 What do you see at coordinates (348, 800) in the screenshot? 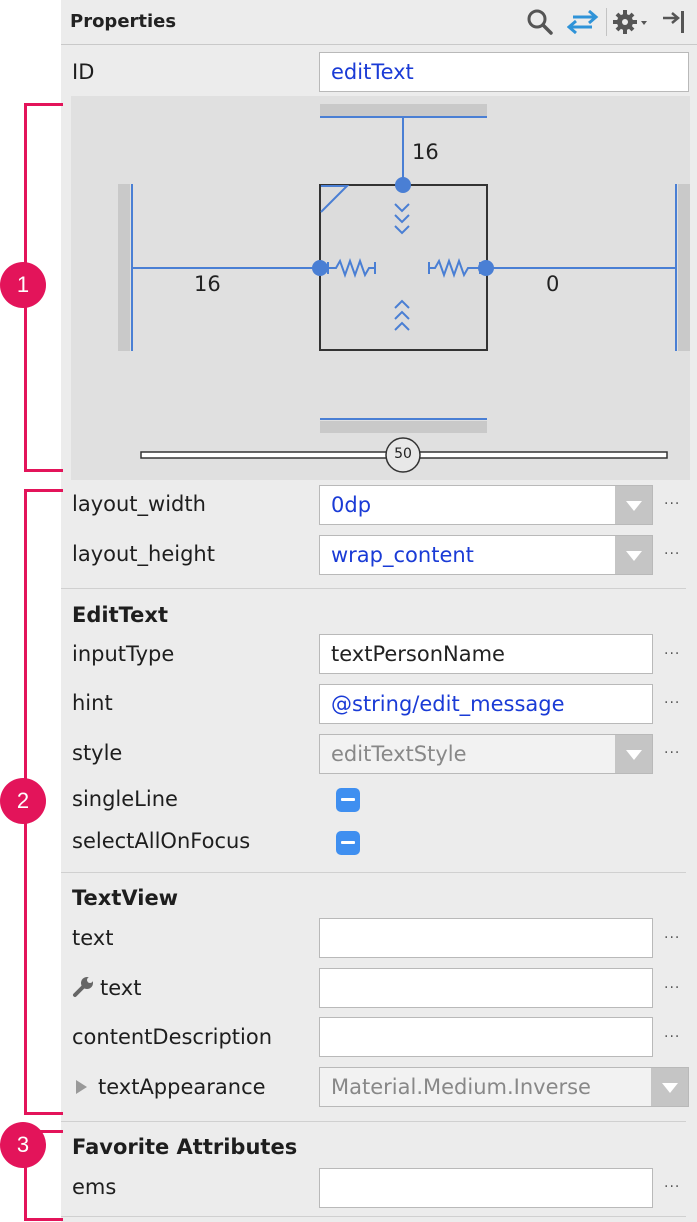
I see `singleline-checkbox` at bounding box center [348, 800].